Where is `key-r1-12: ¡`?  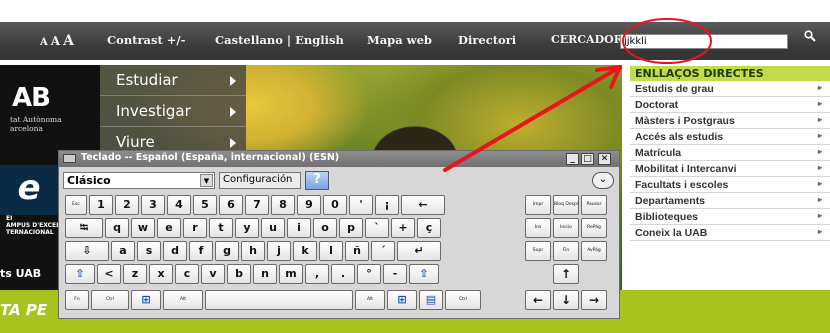
key-r1-12: ¡ is located at coordinates (387, 205).